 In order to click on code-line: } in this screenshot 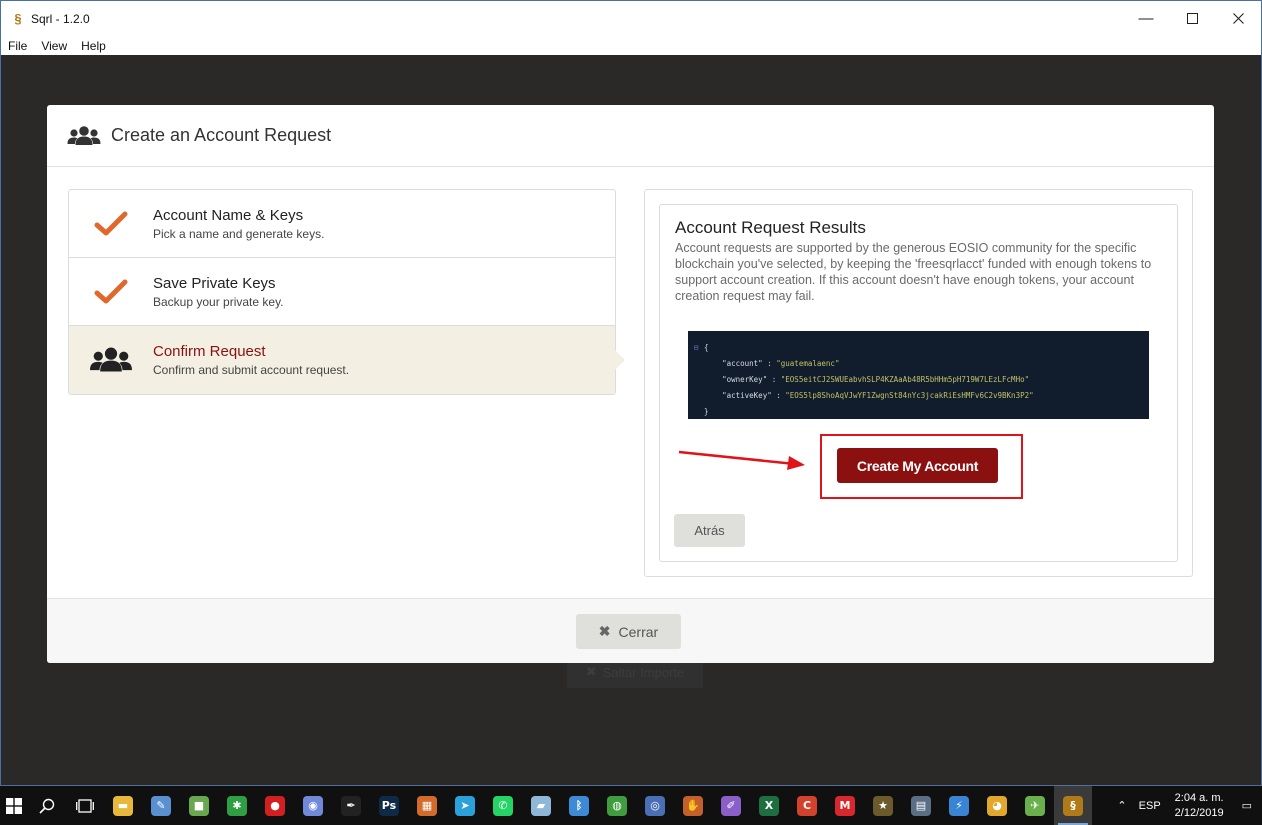, I will do `click(918, 412)`.